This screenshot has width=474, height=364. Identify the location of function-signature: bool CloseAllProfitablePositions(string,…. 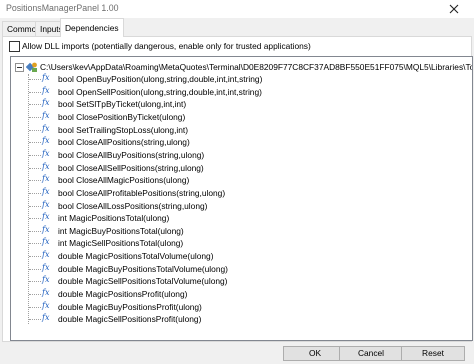
(142, 192).